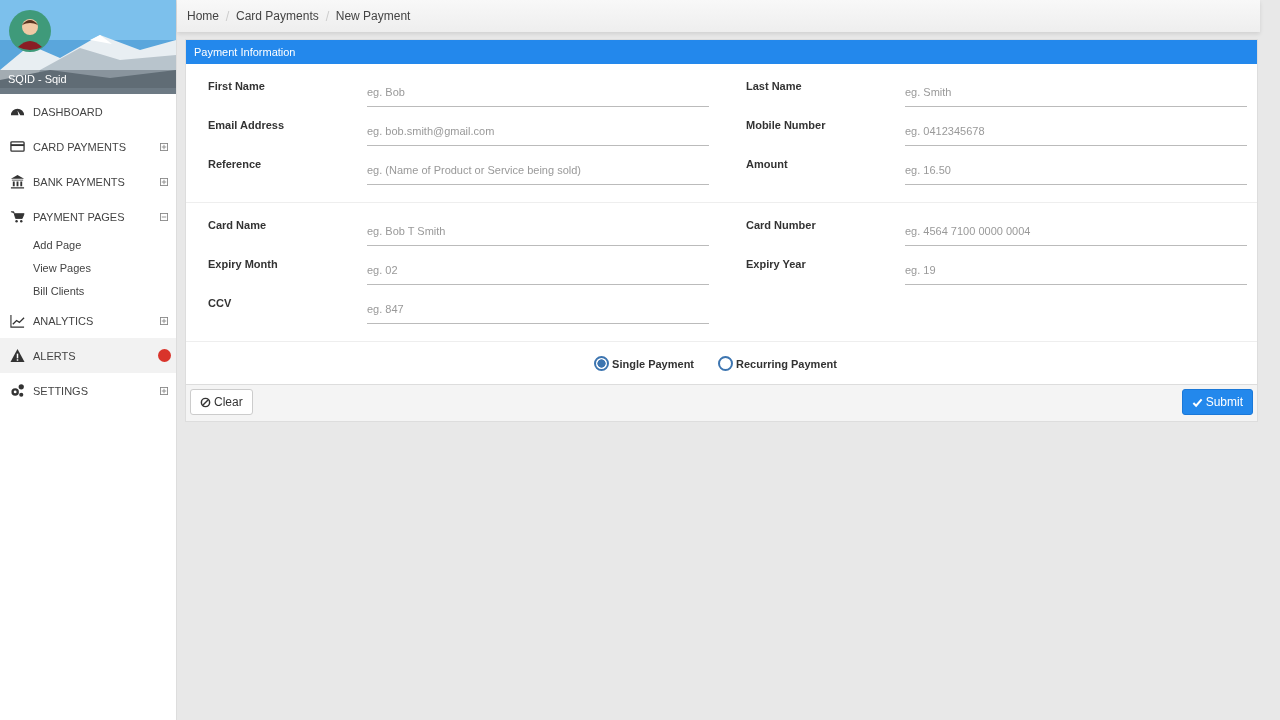  I want to click on bank-icon, so click(17, 181).